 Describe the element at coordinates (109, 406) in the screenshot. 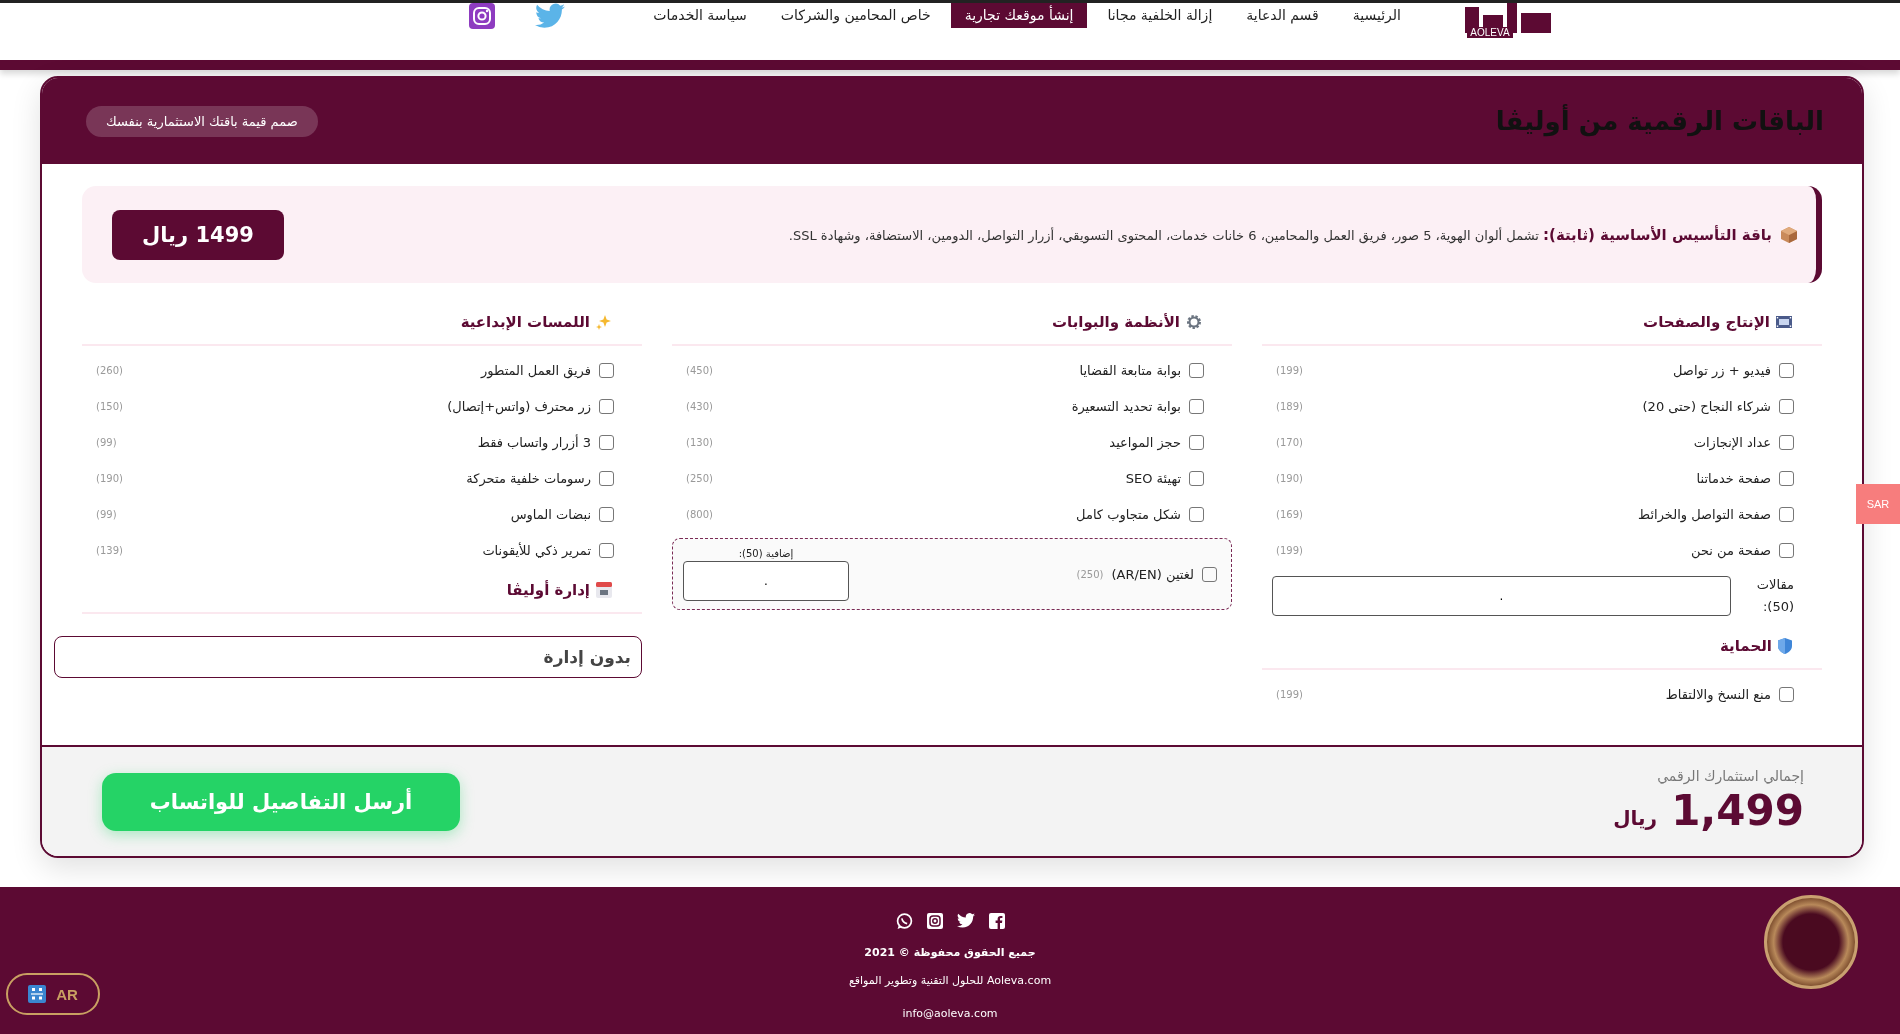

I see `option-price: (150)` at that location.